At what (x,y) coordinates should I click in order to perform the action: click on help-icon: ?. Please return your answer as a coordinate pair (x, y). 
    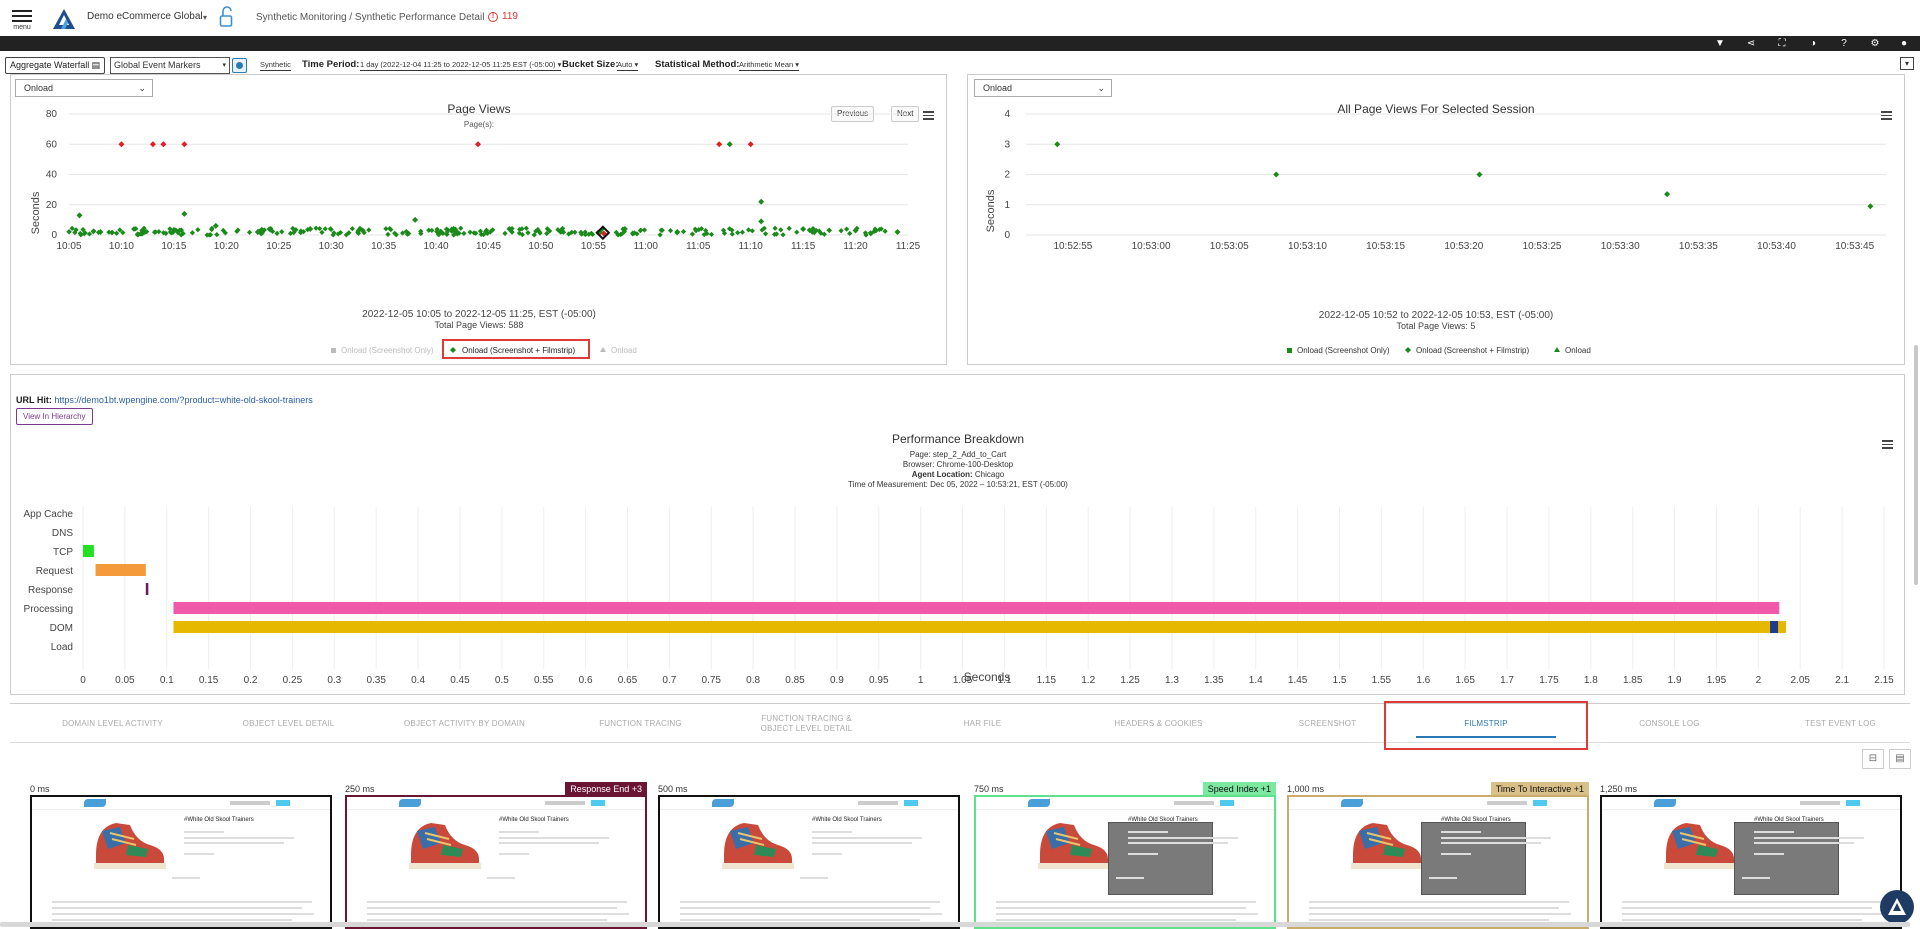
    Looking at the image, I should click on (1844, 43).